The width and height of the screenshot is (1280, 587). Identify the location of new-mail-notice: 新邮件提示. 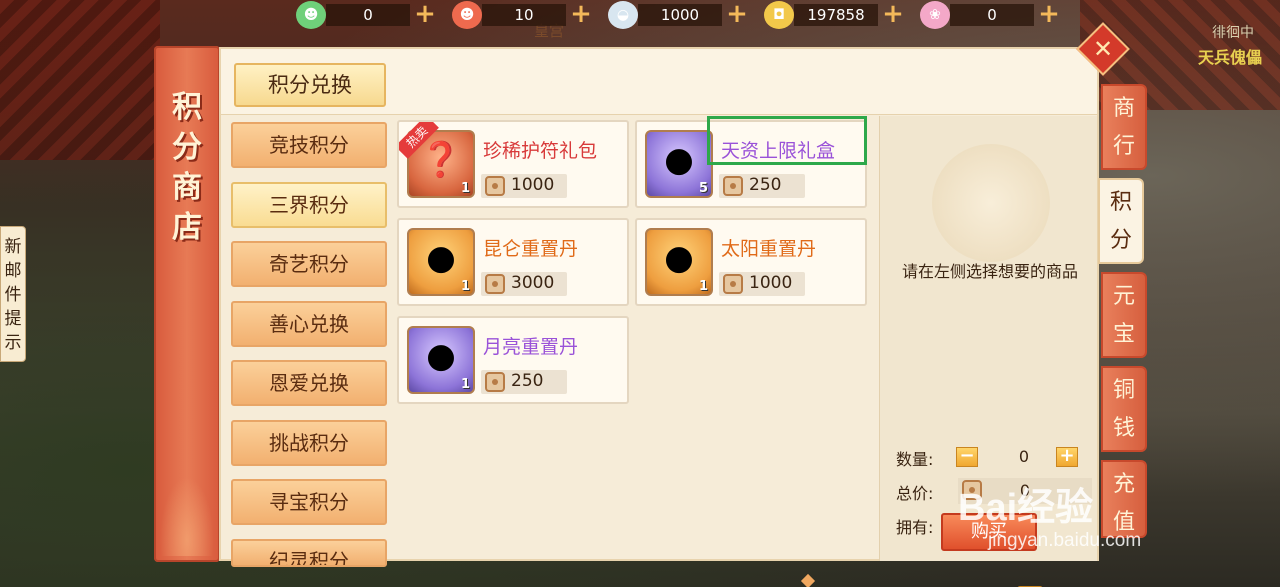
(13, 294).